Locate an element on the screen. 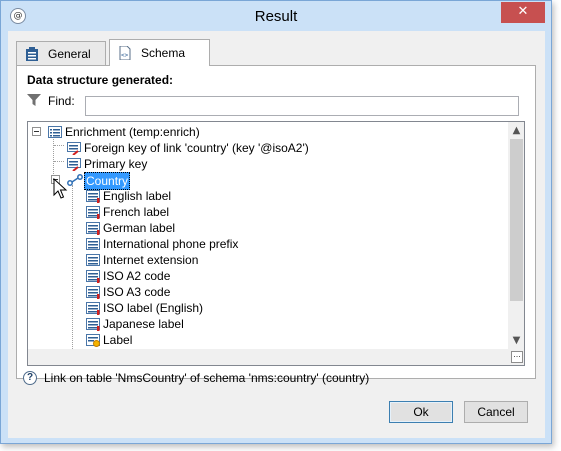  tree-item-label: ISO A2 code is located at coordinates (137, 276).